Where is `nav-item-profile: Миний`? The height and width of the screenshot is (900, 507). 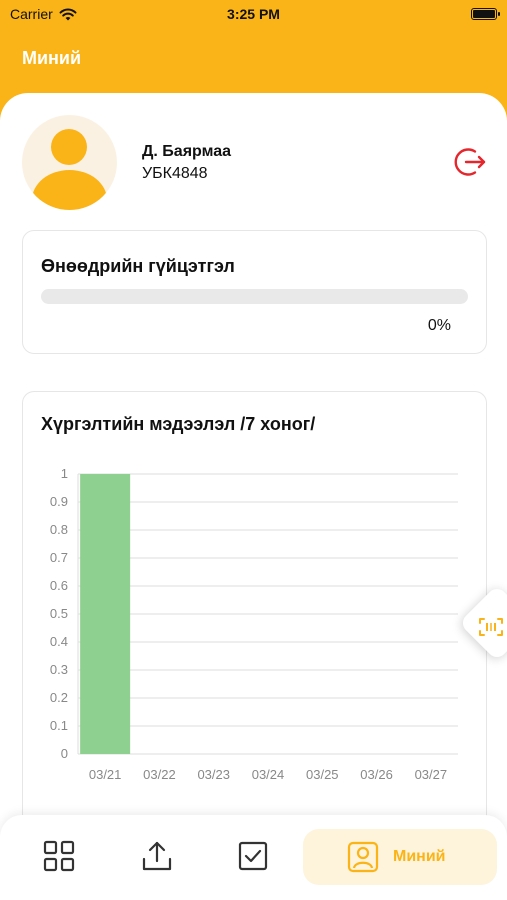 nav-item-profile: Миний is located at coordinates (400, 857).